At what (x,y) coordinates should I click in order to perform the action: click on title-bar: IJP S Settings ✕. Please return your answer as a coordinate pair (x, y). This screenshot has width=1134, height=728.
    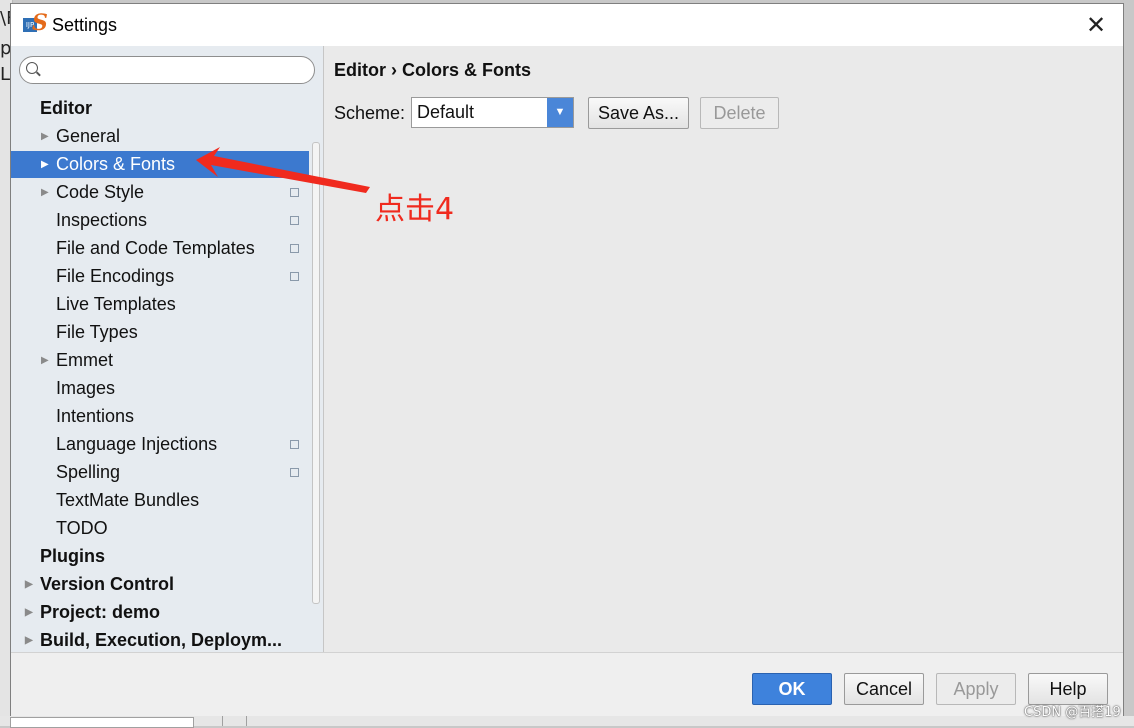
    Looking at the image, I should click on (567, 25).